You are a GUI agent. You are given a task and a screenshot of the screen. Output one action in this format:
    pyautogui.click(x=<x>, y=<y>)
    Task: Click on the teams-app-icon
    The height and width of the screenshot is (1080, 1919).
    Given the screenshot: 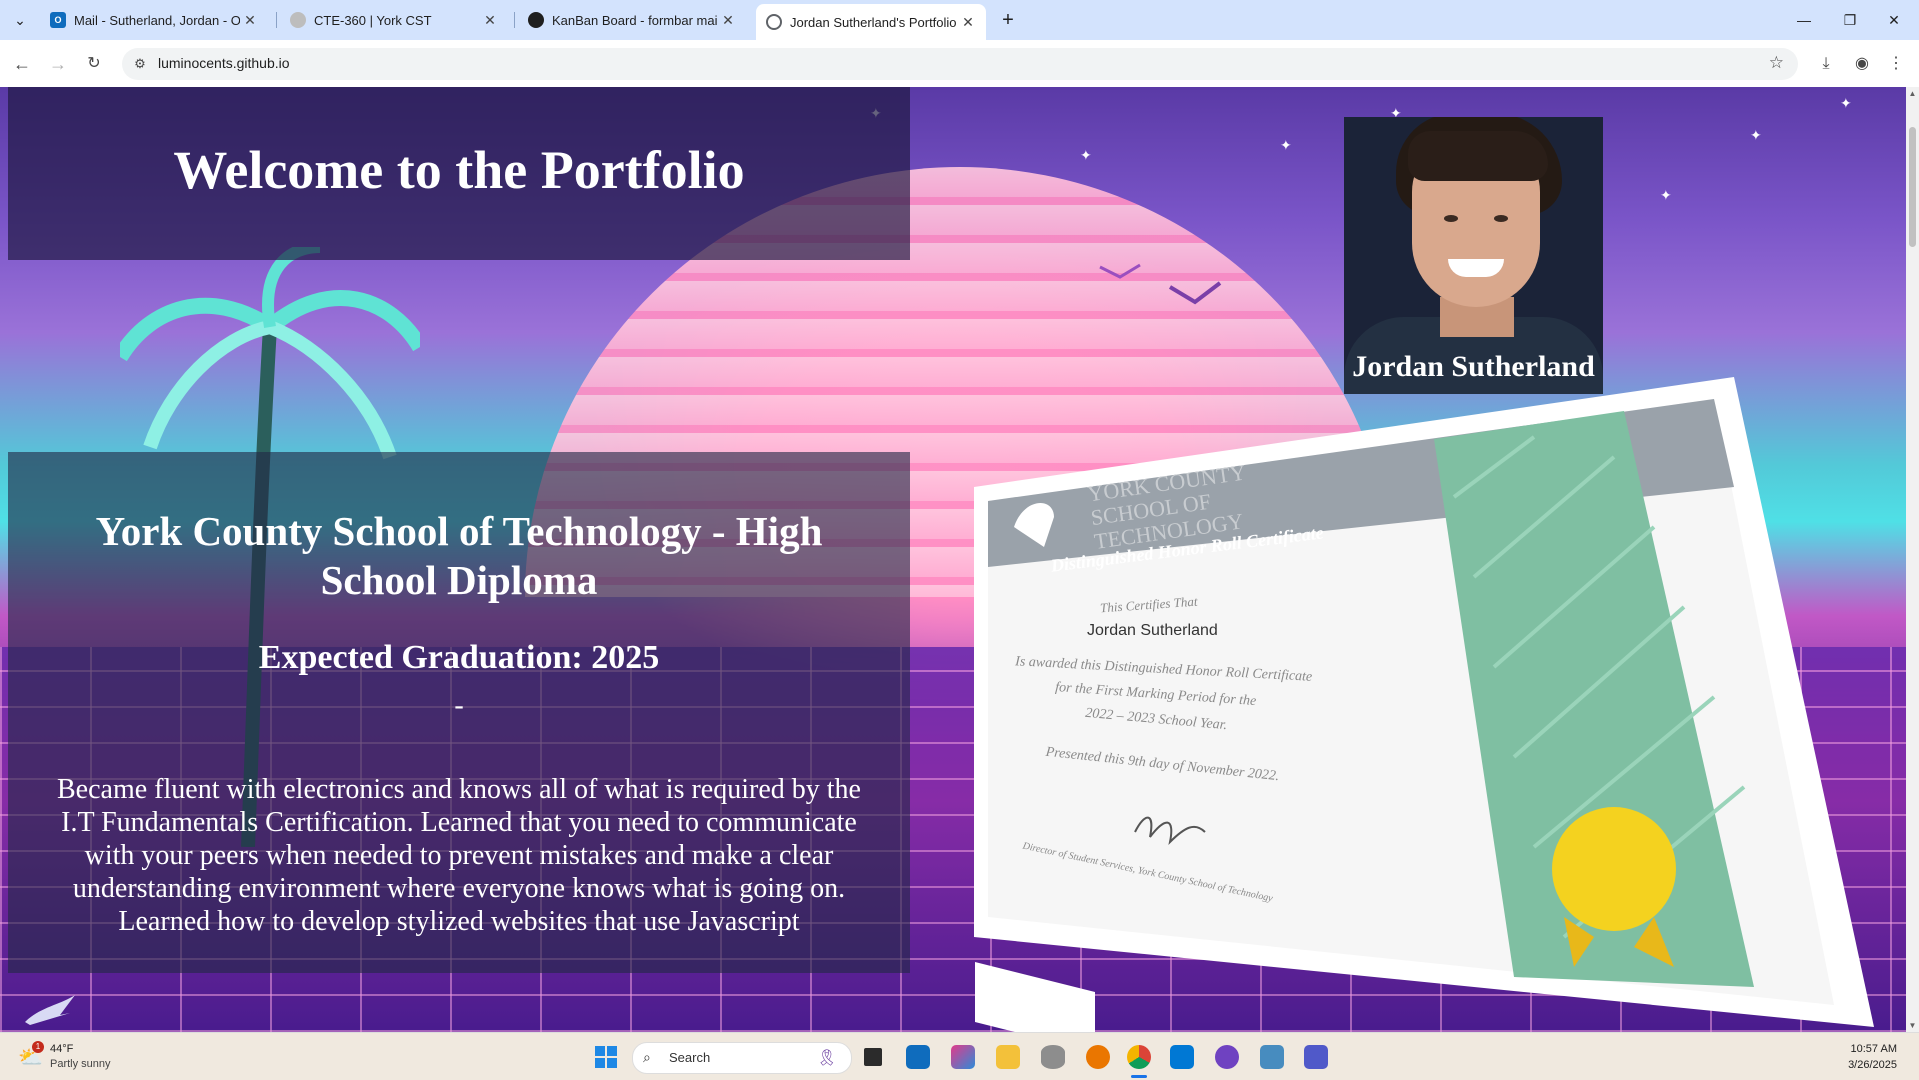 What is the action you would take?
    pyautogui.click(x=1316, y=1057)
    